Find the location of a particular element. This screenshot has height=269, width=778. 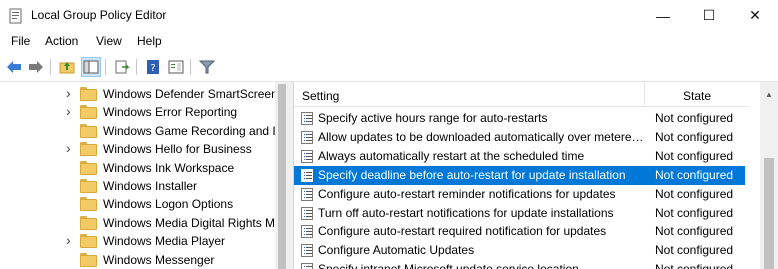

list-scrollbar-thumb is located at coordinates (769, 213).